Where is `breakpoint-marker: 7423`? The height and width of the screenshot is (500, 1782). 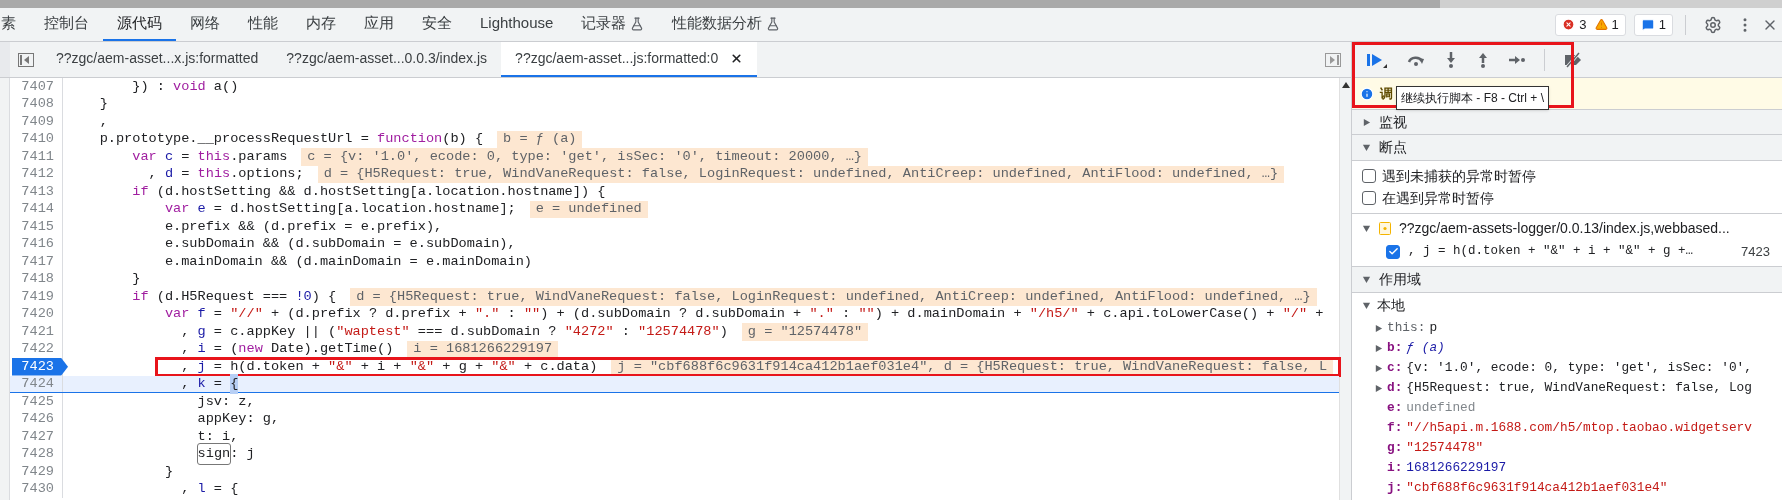
breakpoint-marker: 7423 is located at coordinates (40, 367).